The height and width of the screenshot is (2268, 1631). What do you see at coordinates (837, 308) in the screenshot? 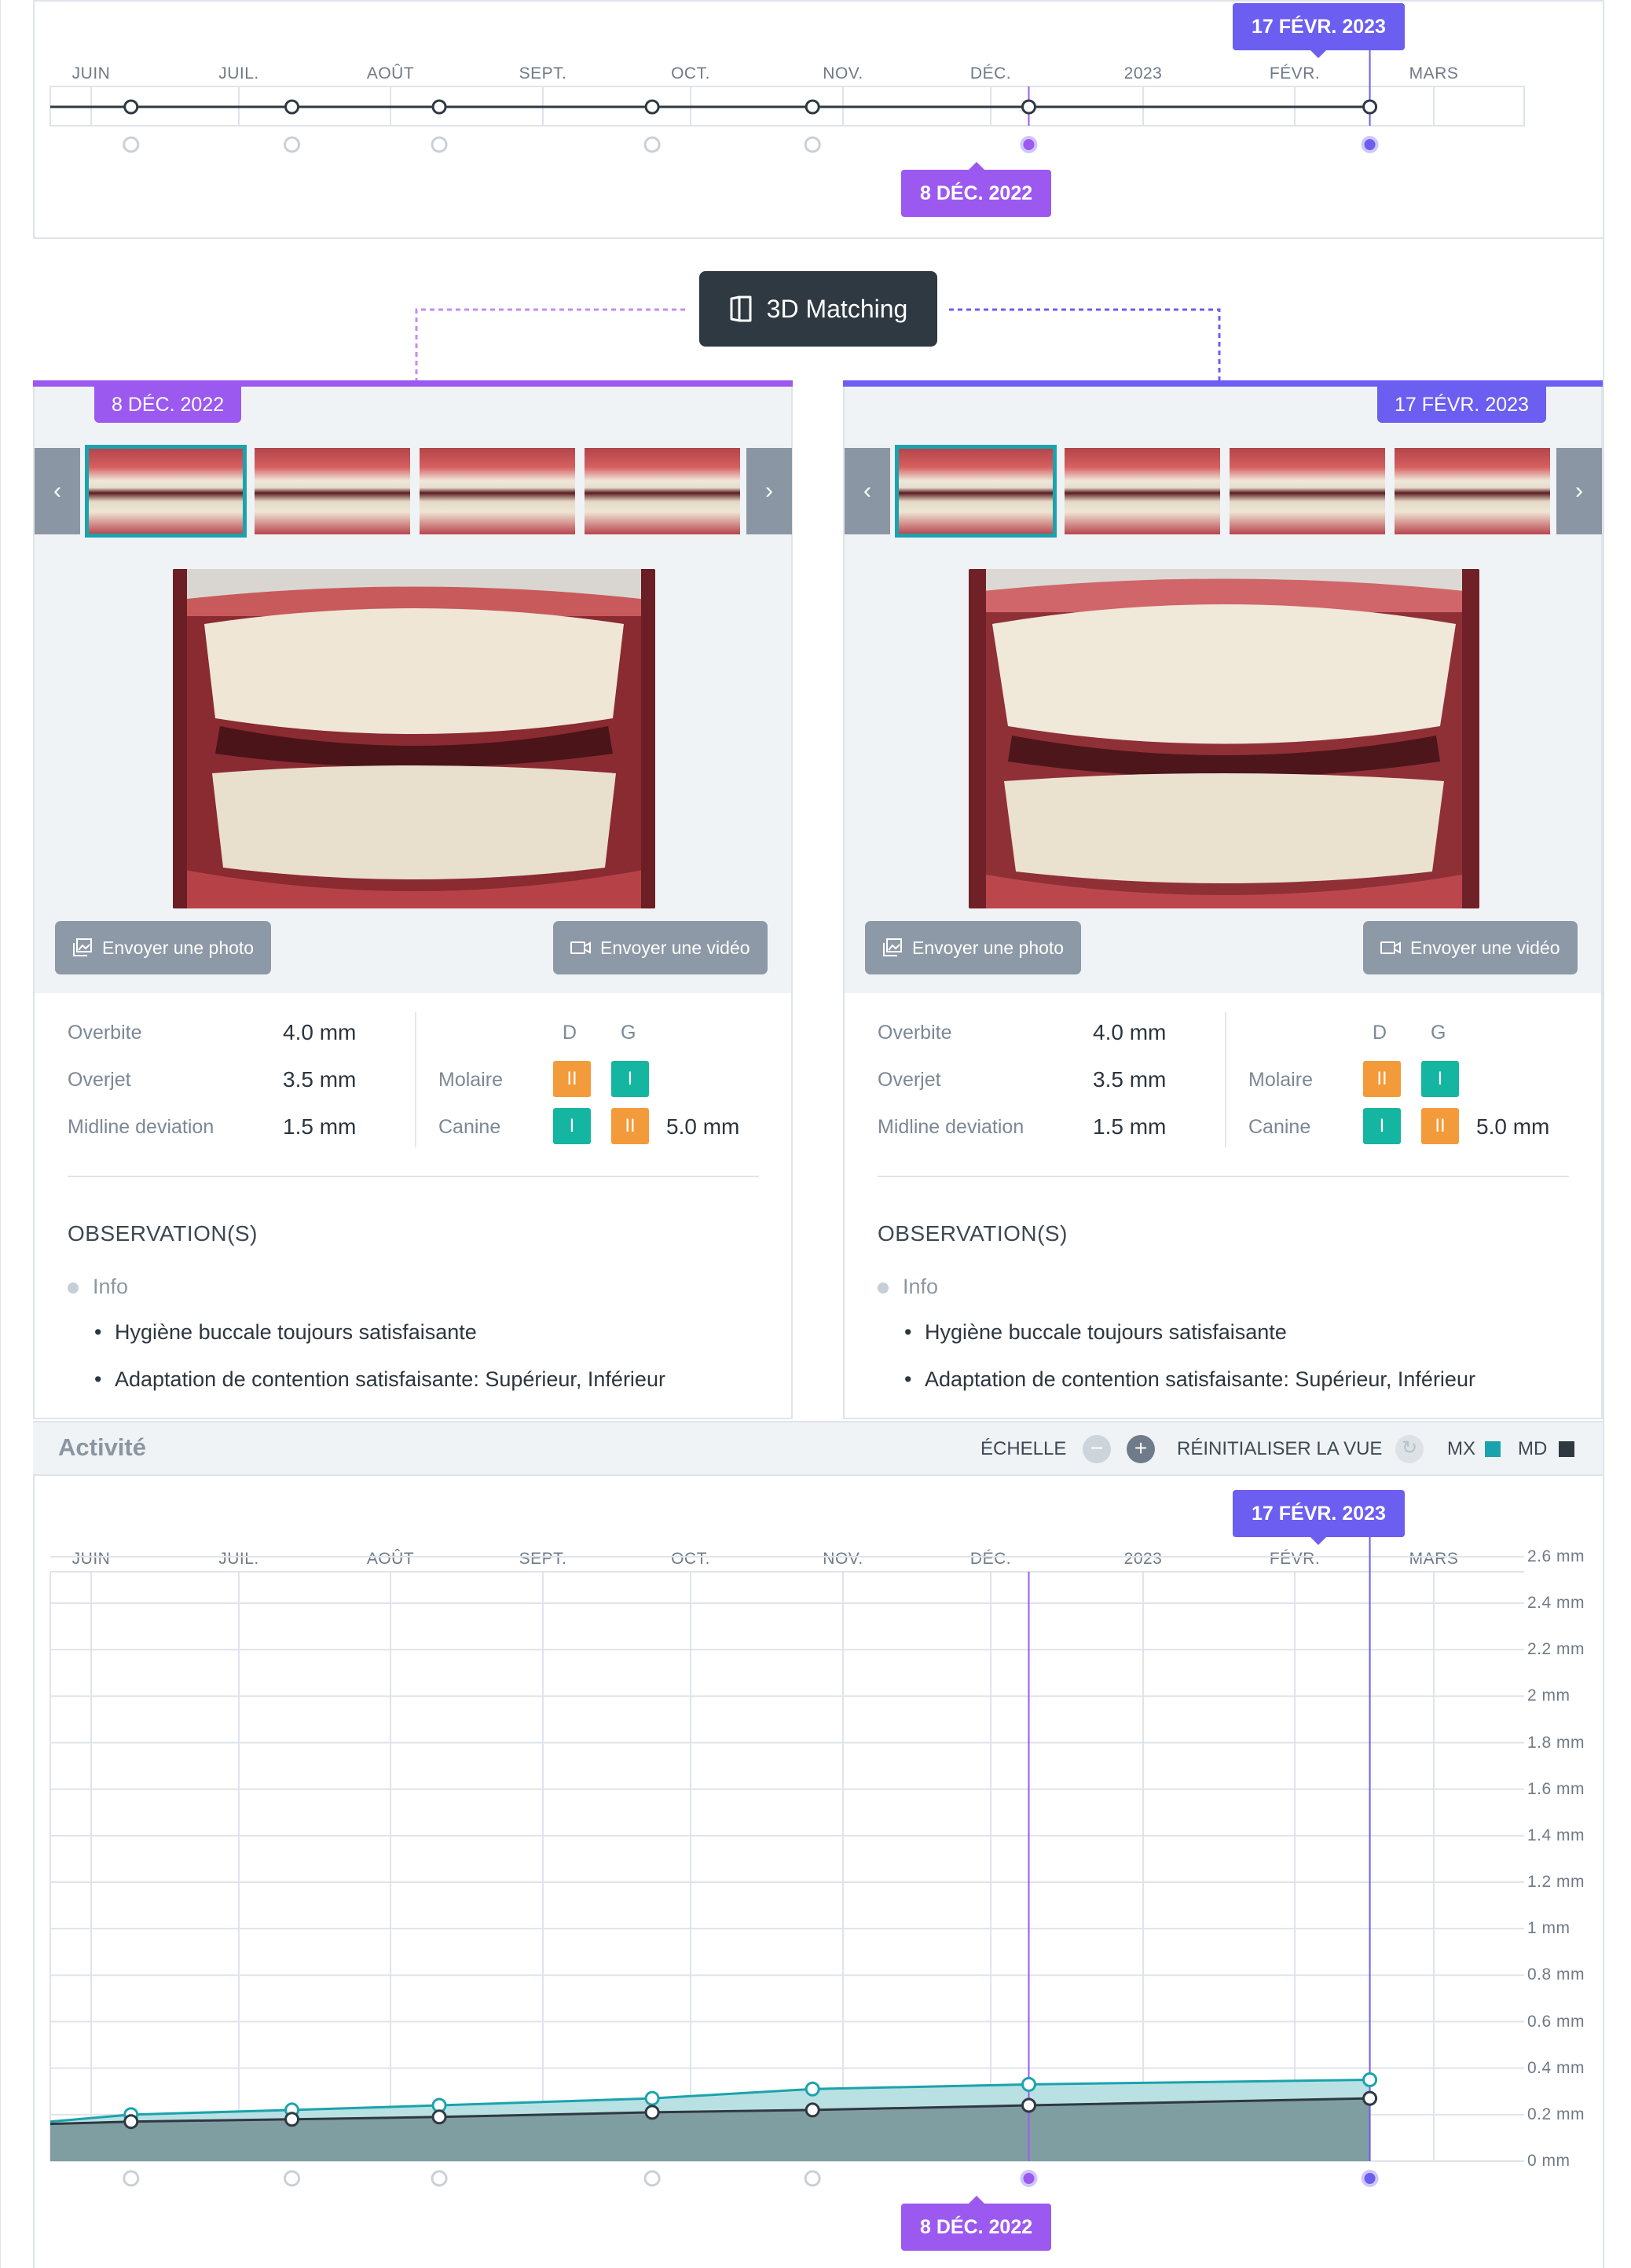
I see `3d-matching-label: 3D Matching` at bounding box center [837, 308].